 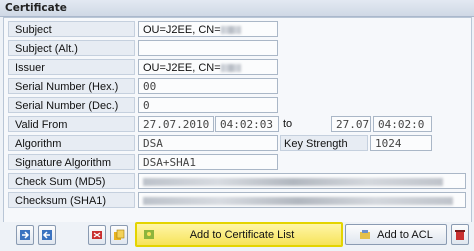 I want to click on delete-icon, so click(x=97, y=235).